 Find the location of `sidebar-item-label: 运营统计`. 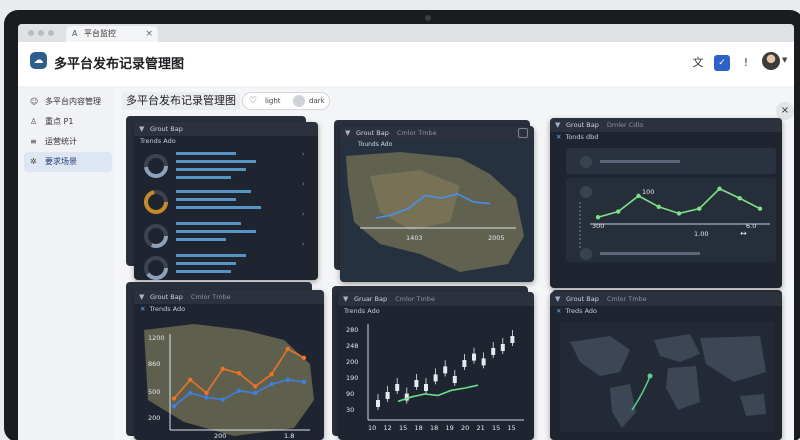

sidebar-item-label: 运营统计 is located at coordinates (61, 141).